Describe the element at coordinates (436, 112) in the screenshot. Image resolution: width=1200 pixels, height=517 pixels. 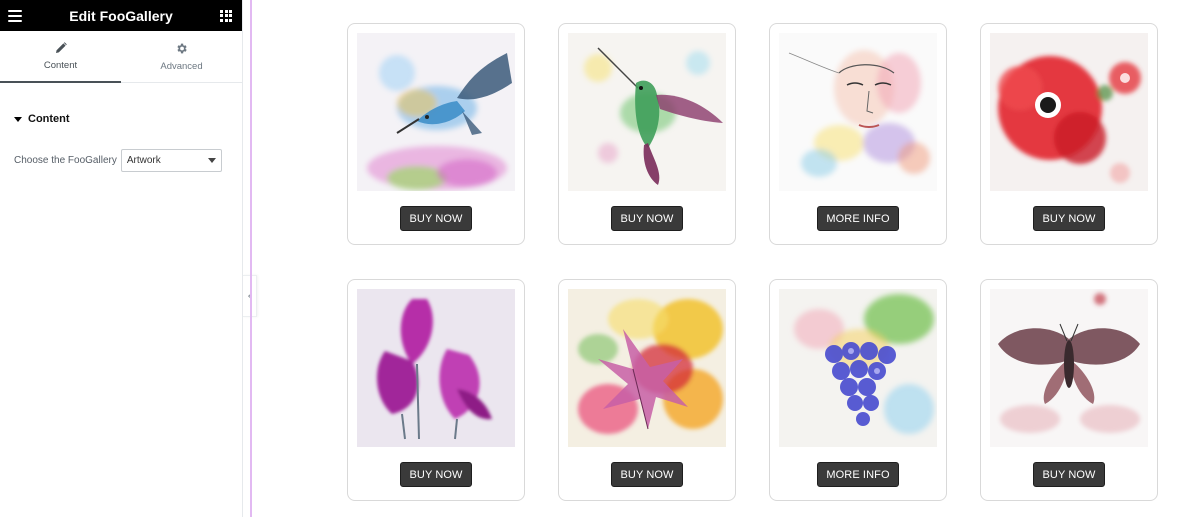
I see `gallery-image-hummingbird` at that location.